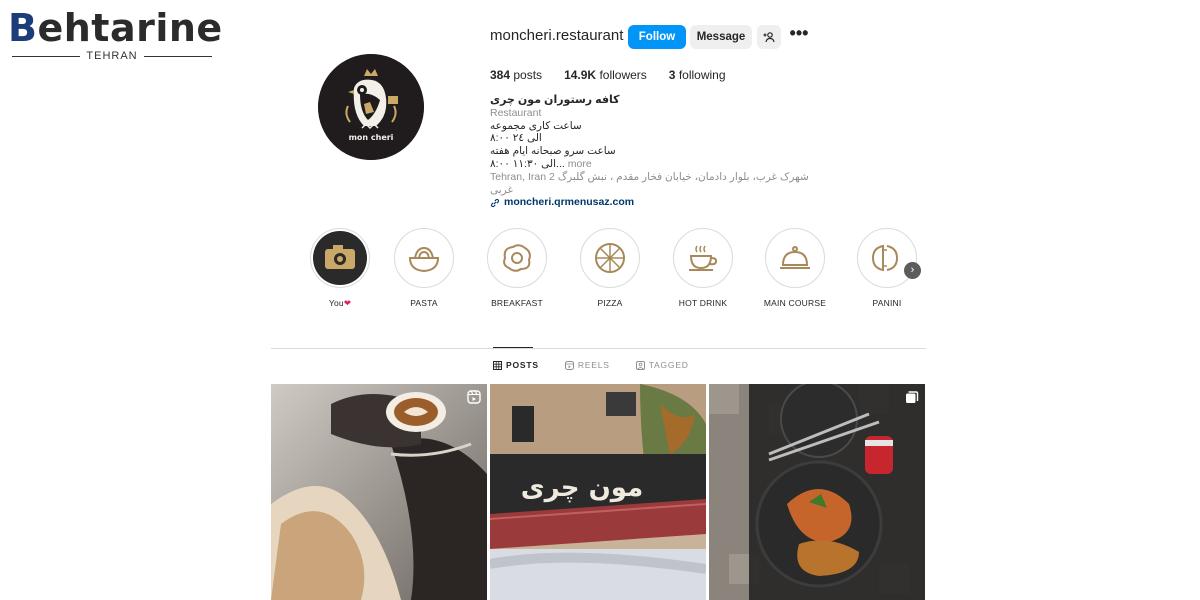 The image size is (1200, 600). I want to click on post-image-storefront: مون چری, so click(598, 492).